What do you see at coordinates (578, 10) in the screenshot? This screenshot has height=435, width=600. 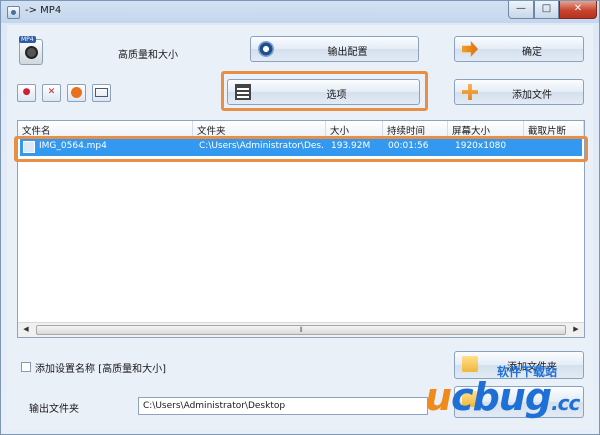 I see `close-button: ✕` at bounding box center [578, 10].